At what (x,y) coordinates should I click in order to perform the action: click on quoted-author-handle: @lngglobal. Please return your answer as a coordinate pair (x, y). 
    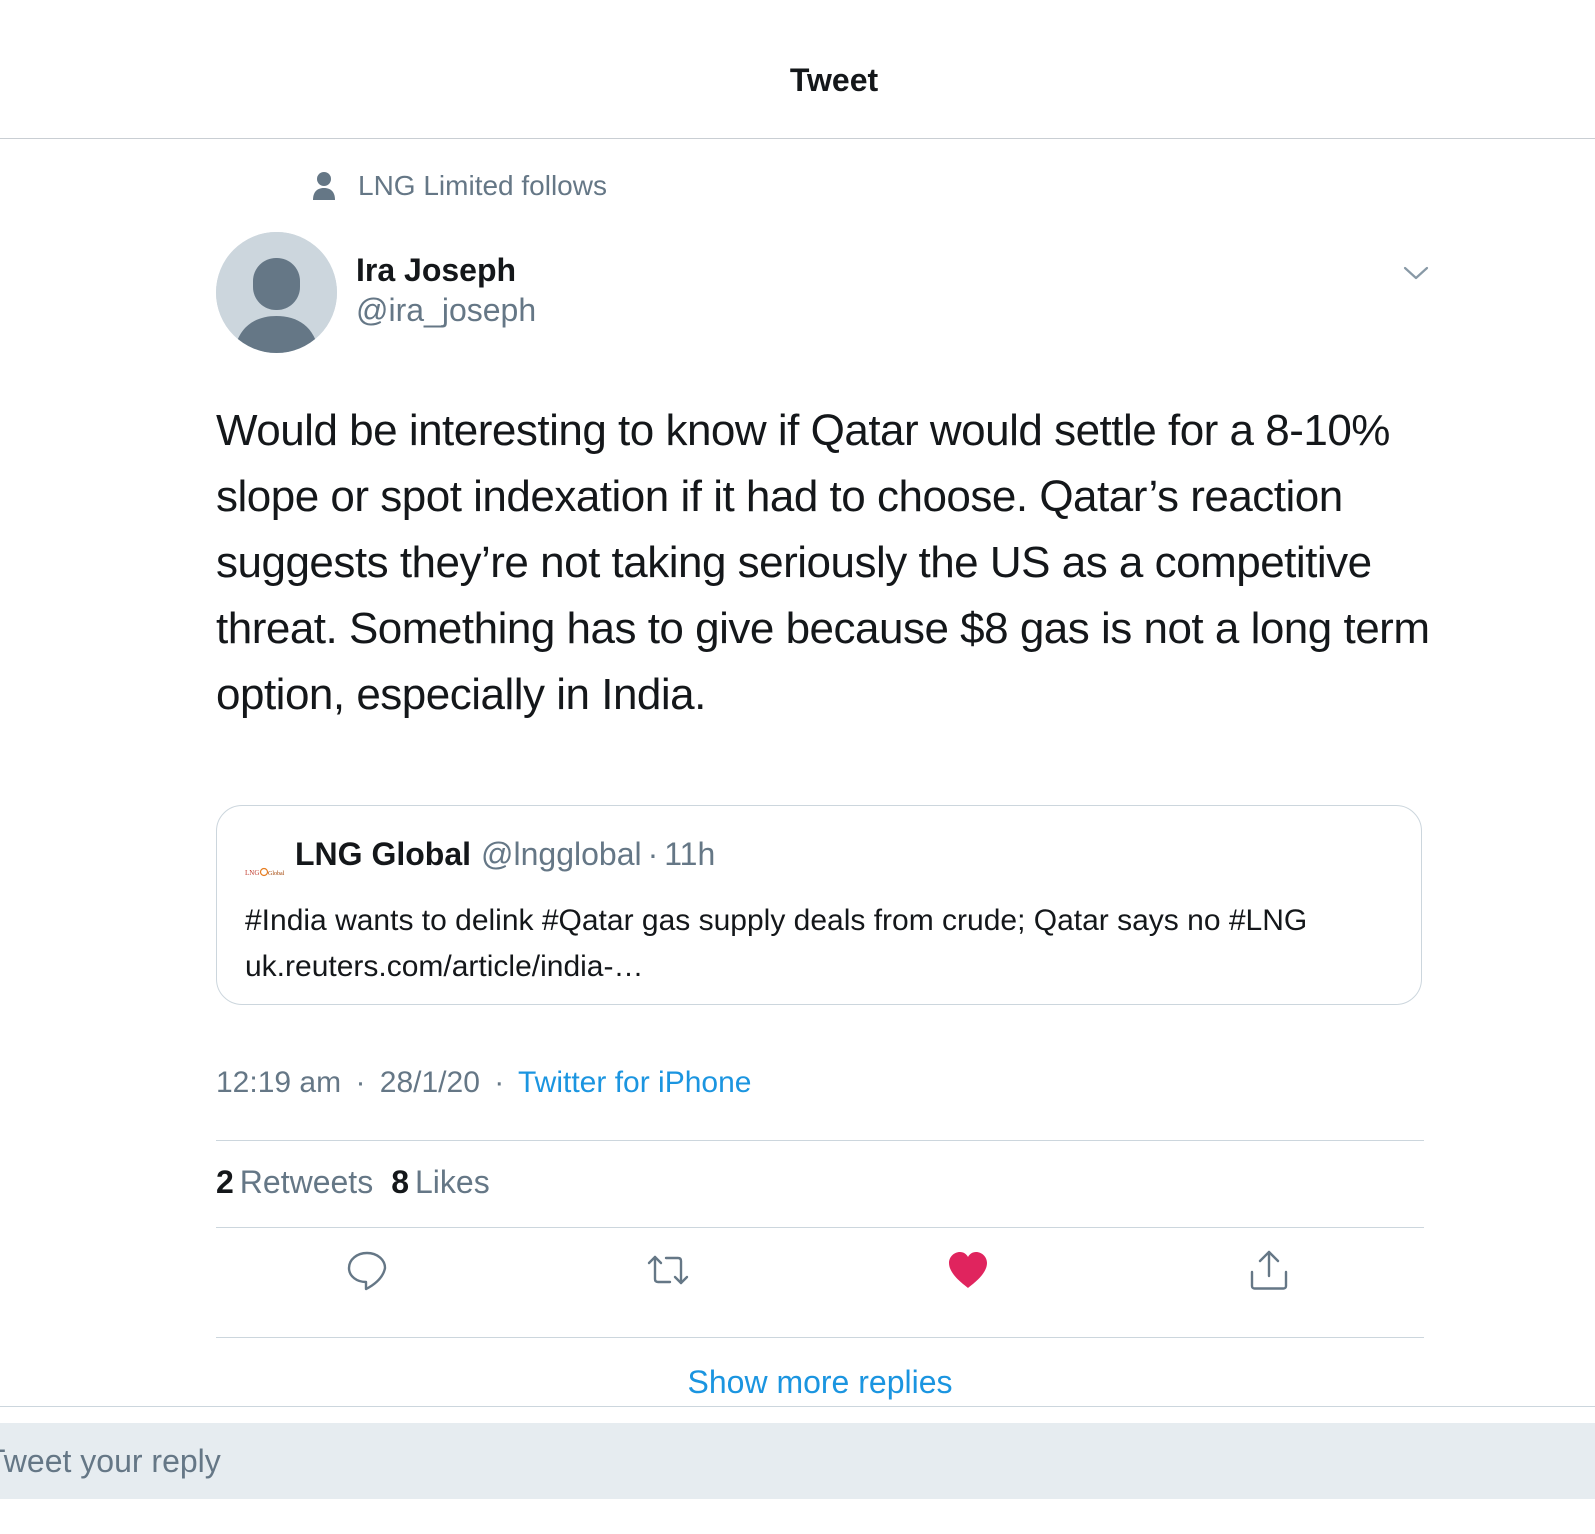
    Looking at the image, I should click on (561, 854).